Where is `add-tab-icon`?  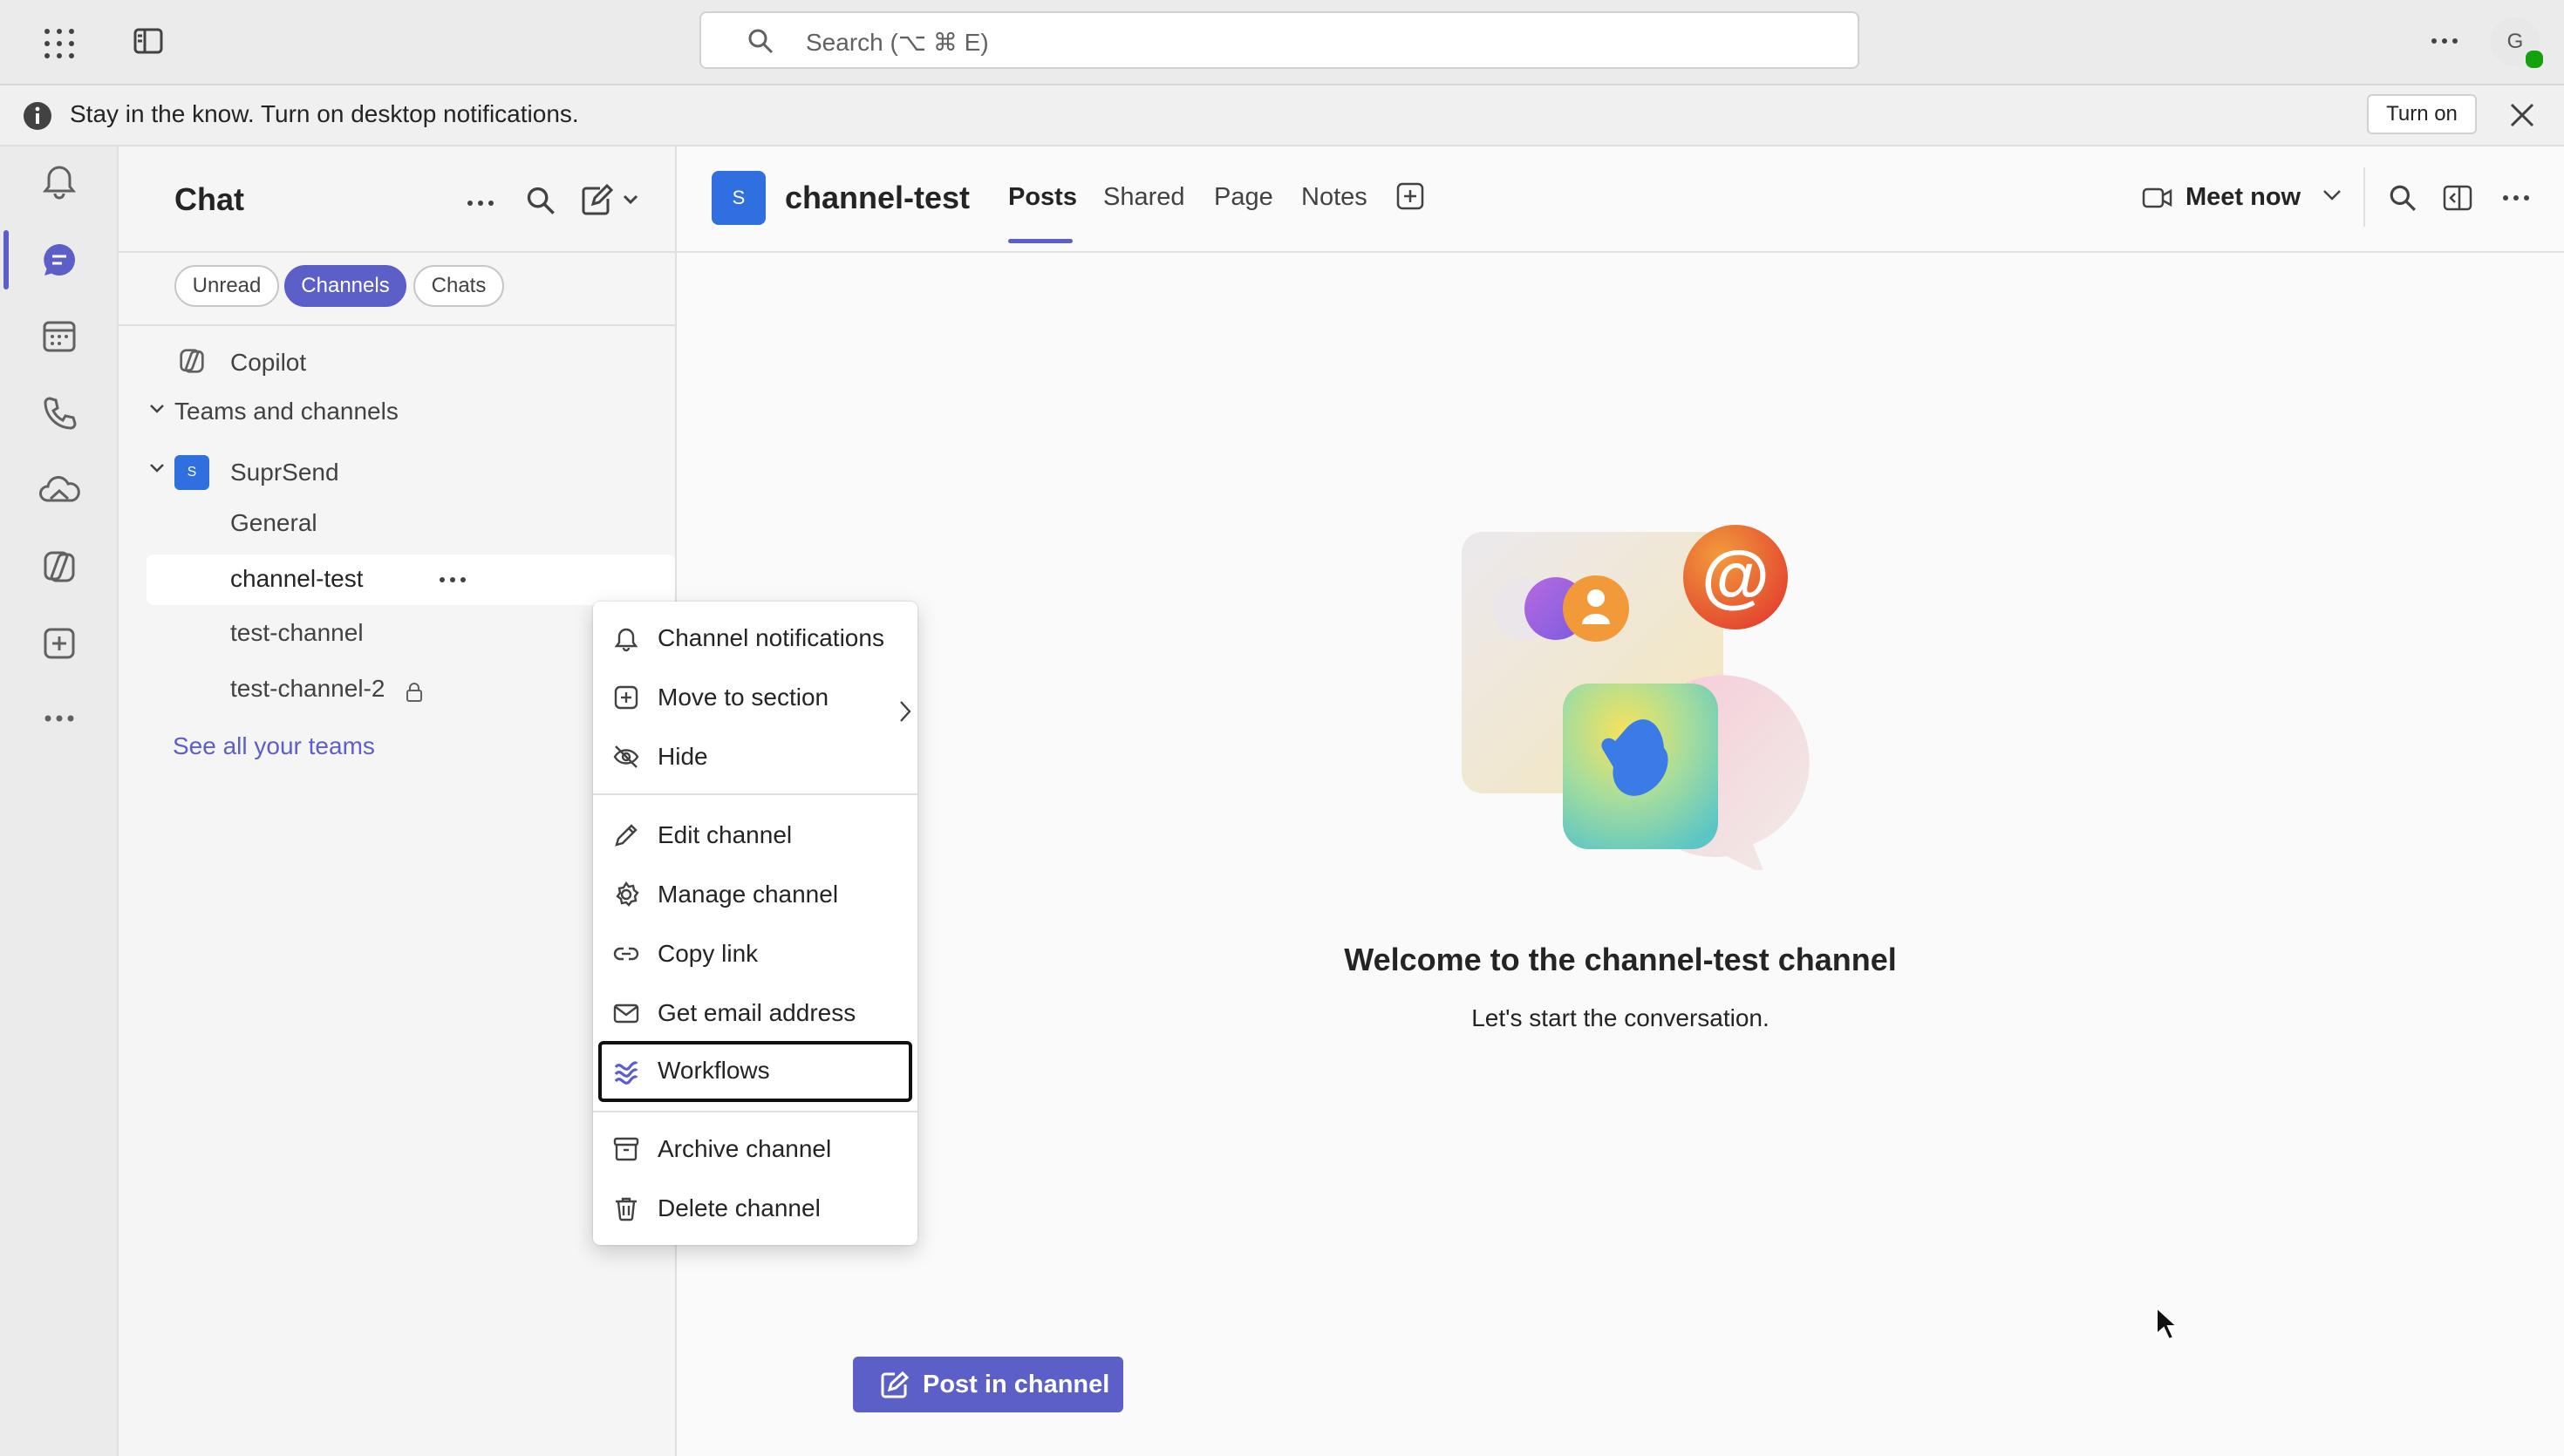
add-tab-icon is located at coordinates (1410, 196).